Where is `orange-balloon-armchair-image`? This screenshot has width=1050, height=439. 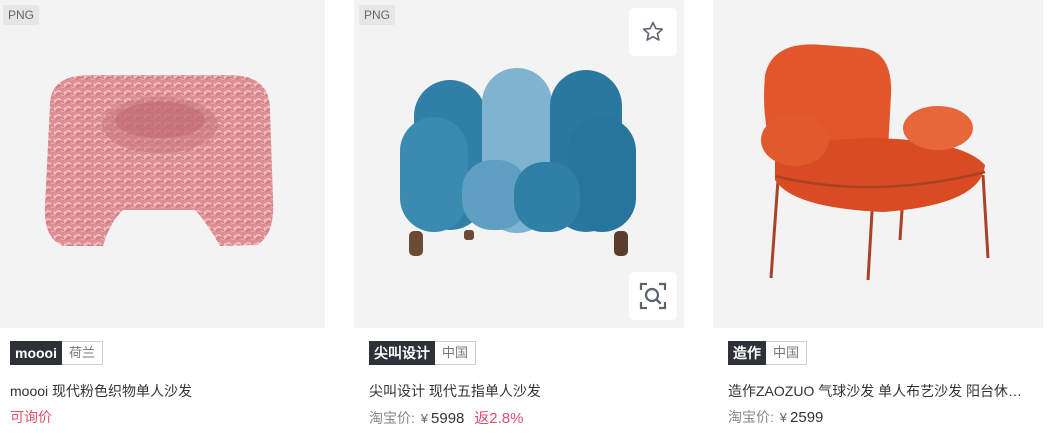 orange-balloon-armchair-image is located at coordinates (875, 162).